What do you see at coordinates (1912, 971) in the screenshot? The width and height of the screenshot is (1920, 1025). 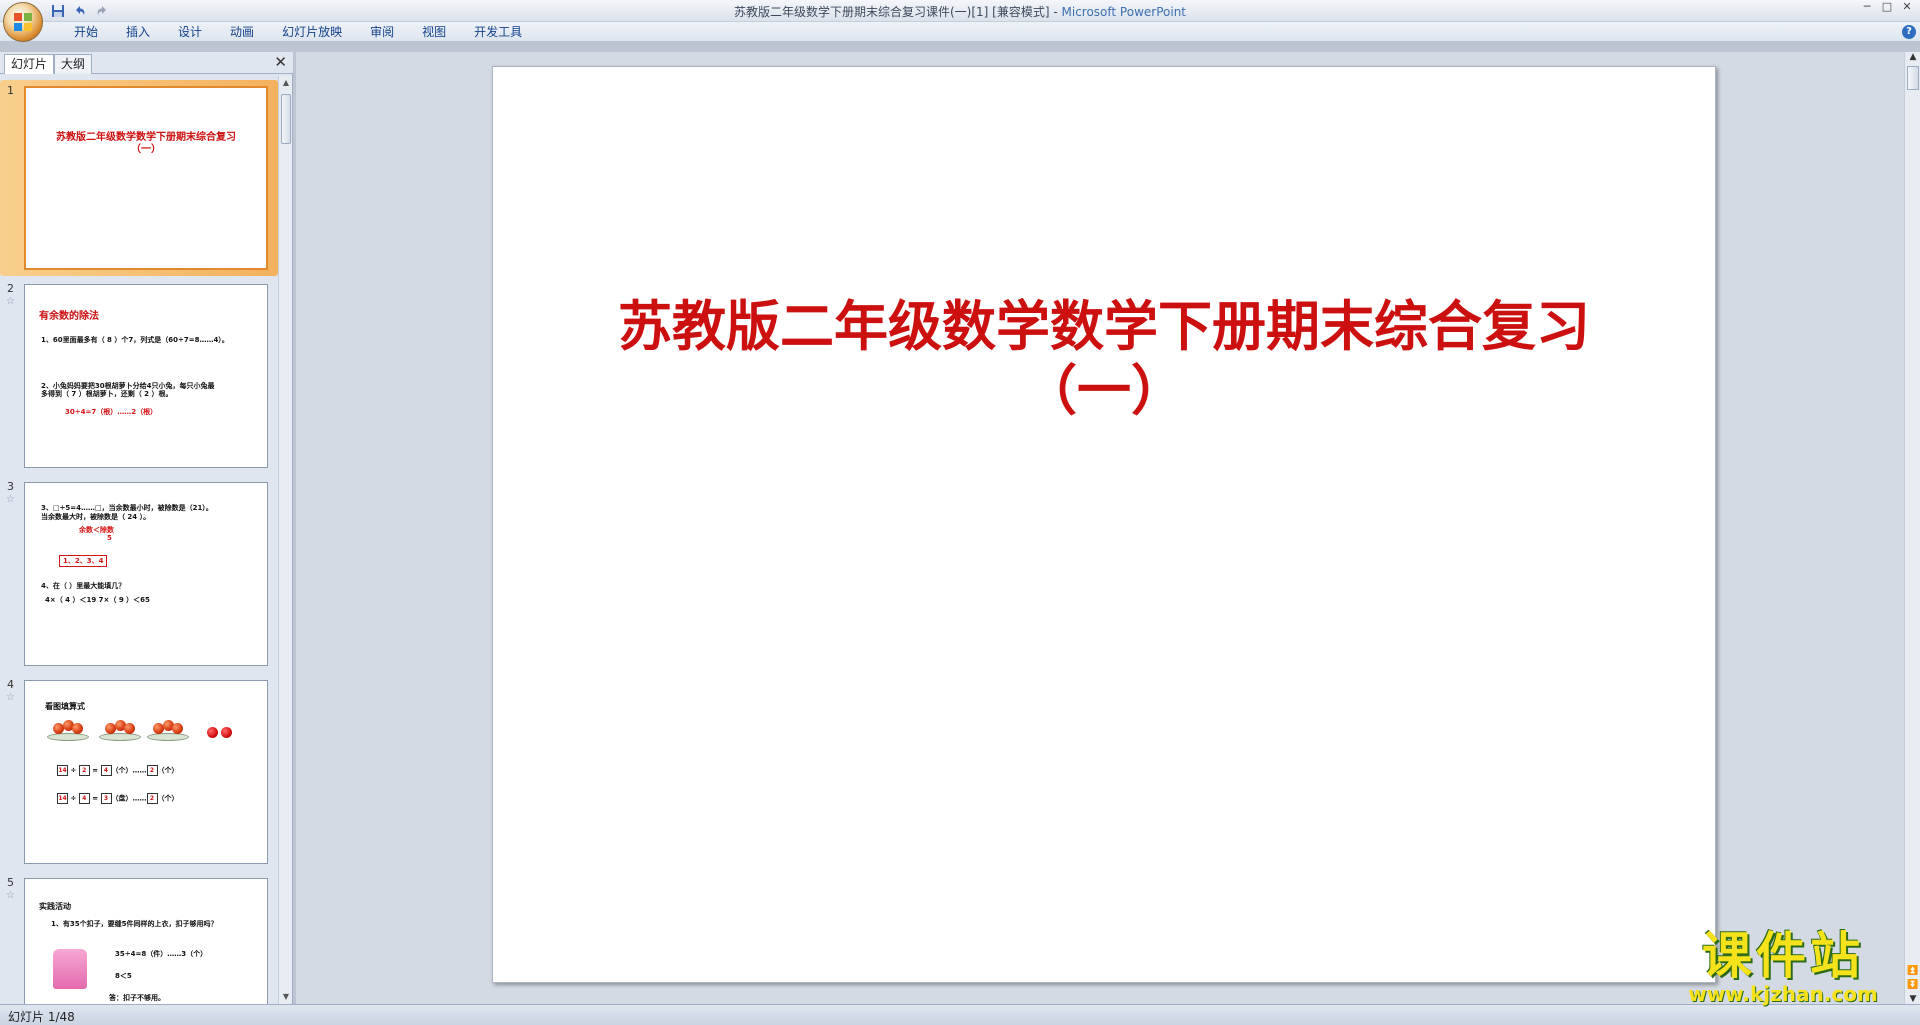 I see `previous-slide-icon: ⏫` at bounding box center [1912, 971].